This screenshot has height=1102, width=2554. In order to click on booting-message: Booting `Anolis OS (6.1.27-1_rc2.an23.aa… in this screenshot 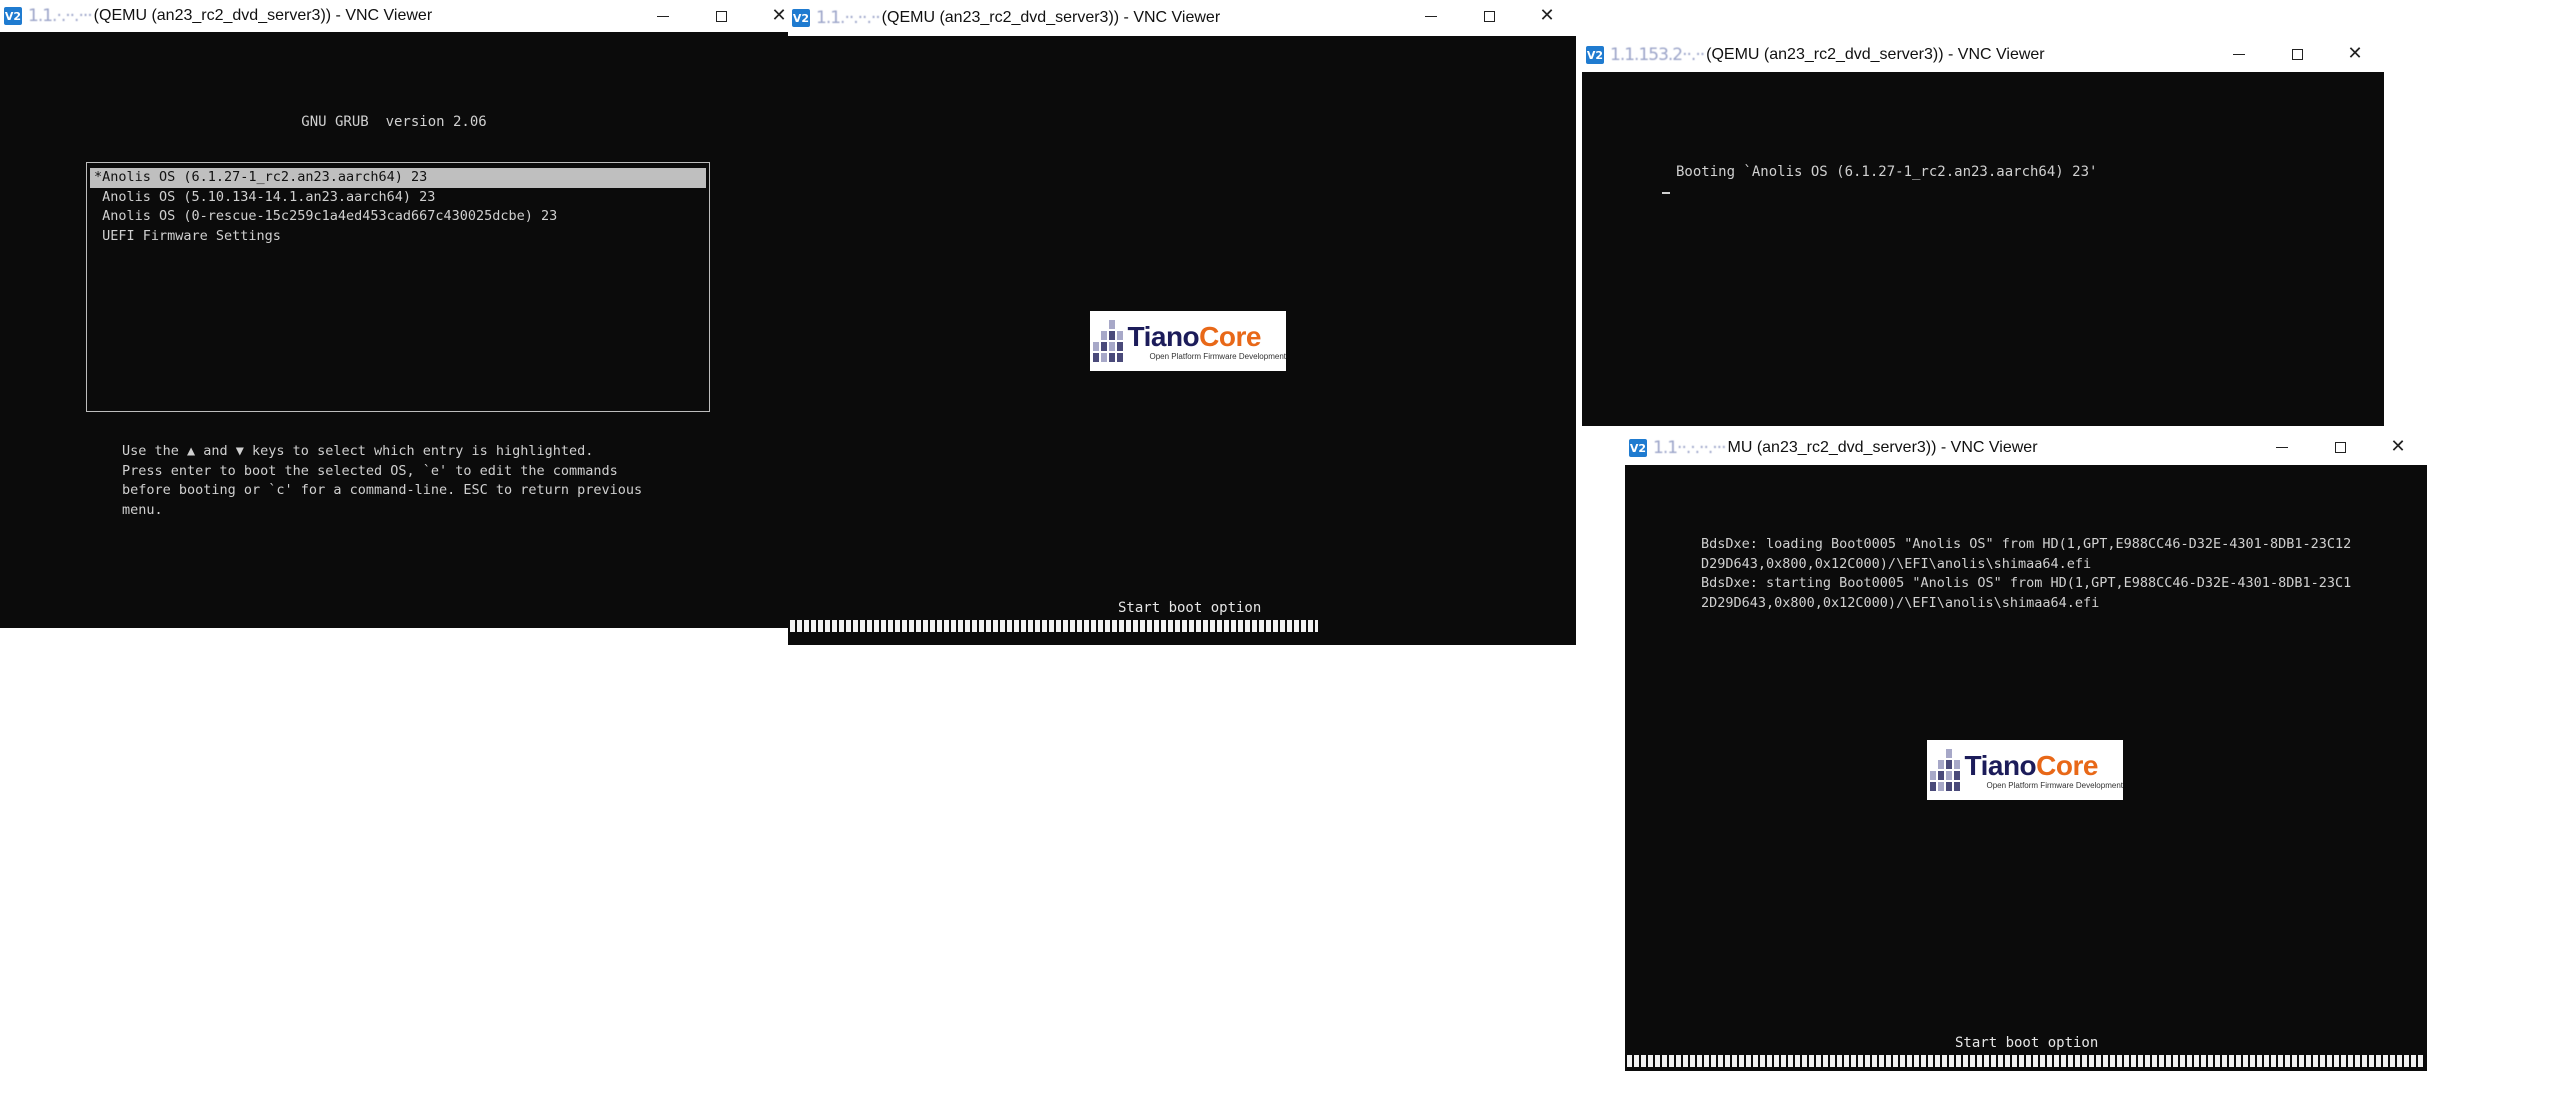, I will do `click(1887, 172)`.